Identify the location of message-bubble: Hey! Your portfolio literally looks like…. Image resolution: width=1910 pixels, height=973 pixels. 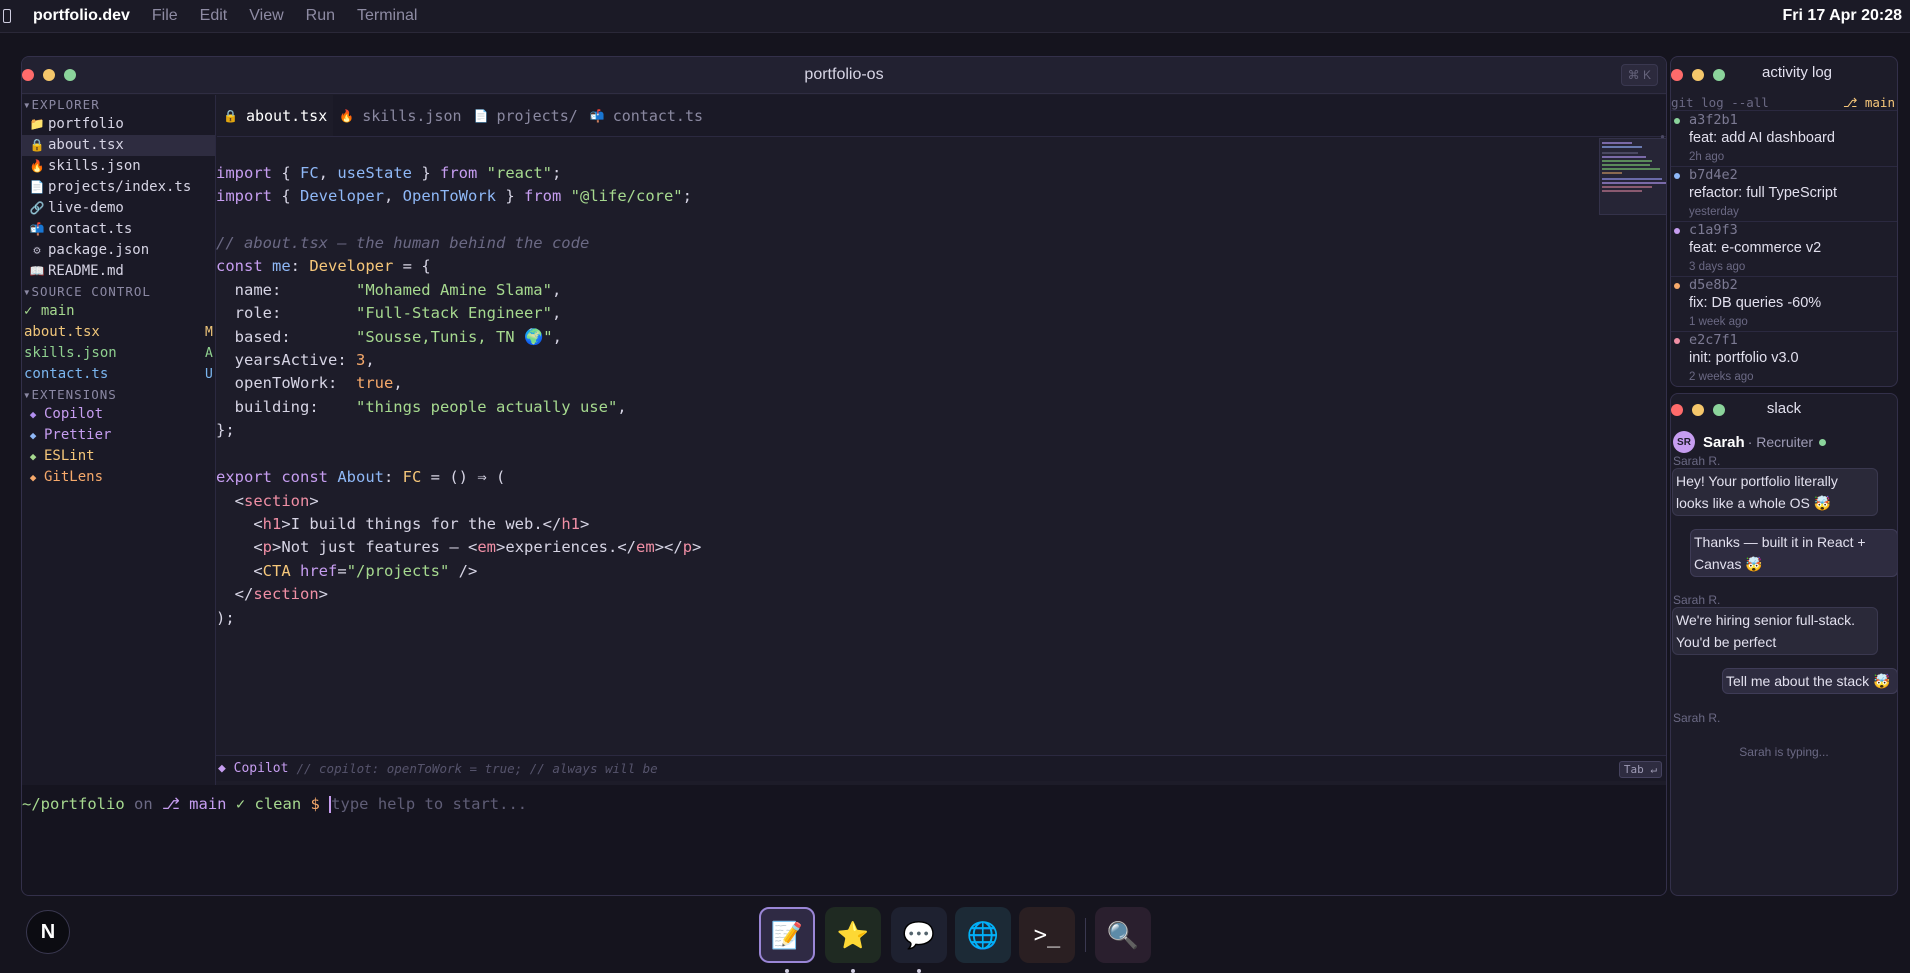
(1775, 492).